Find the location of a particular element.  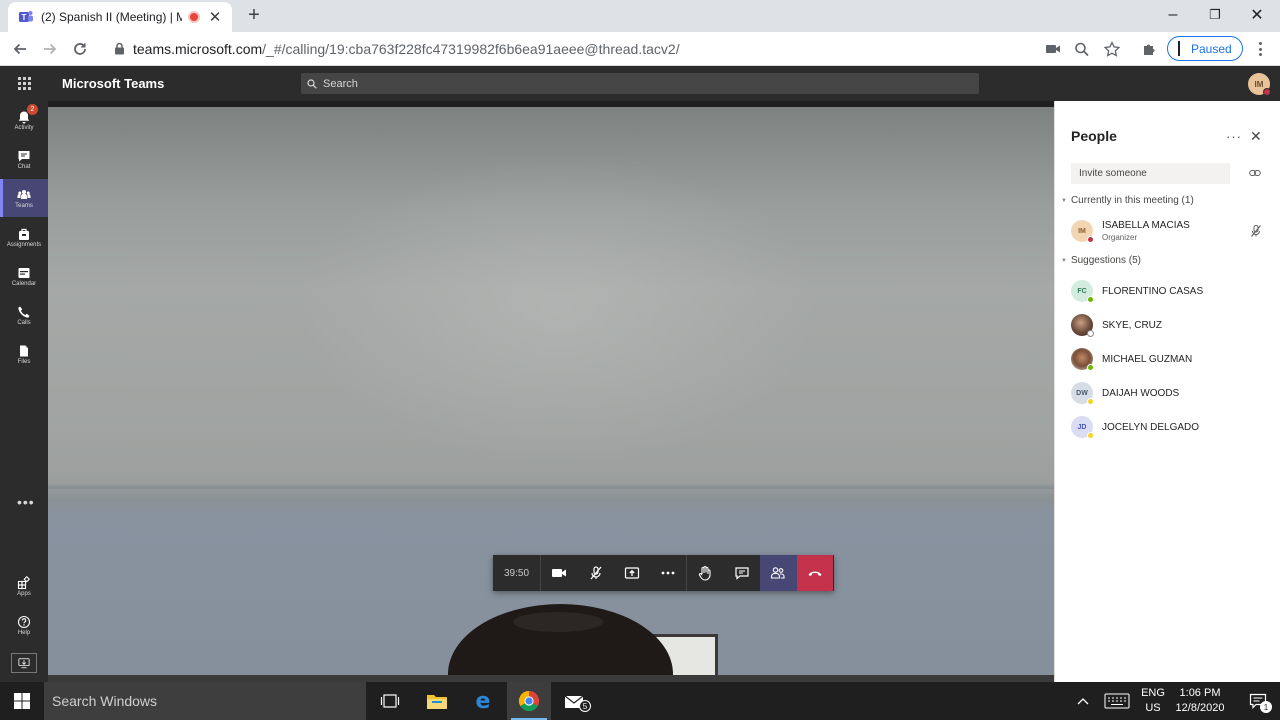

svg-text: T is located at coordinates (24, 17).